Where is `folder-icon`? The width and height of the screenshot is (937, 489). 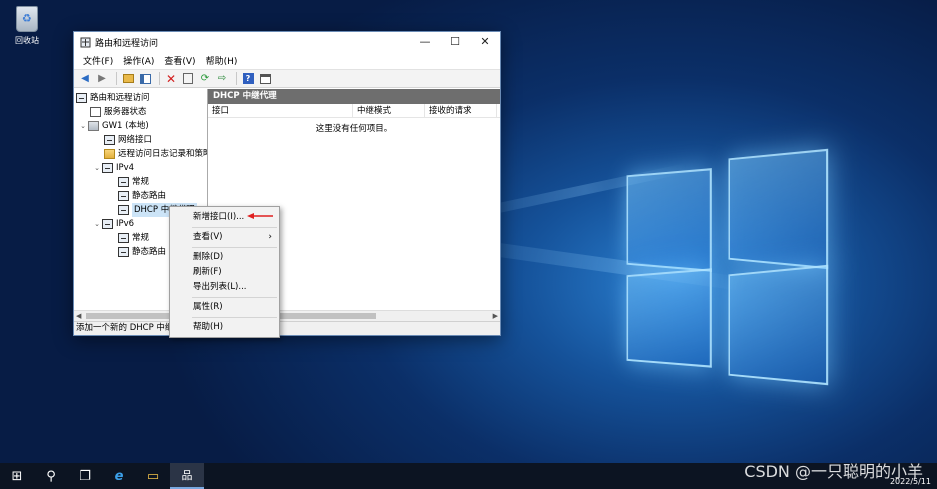
folder-icon is located at coordinates (109, 154).